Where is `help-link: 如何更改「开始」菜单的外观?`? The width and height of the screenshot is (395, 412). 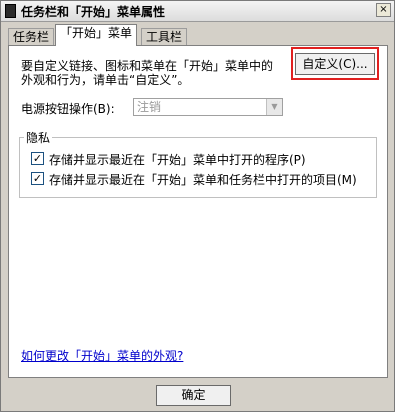 help-link: 如何更改「开始」菜单的外观? is located at coordinates (102, 355).